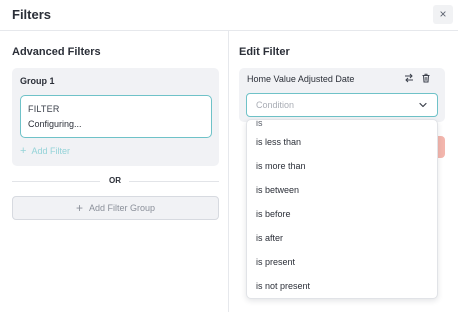 The height and width of the screenshot is (312, 458). Describe the element at coordinates (228, 171) in the screenshot. I see `panel-divider` at that location.